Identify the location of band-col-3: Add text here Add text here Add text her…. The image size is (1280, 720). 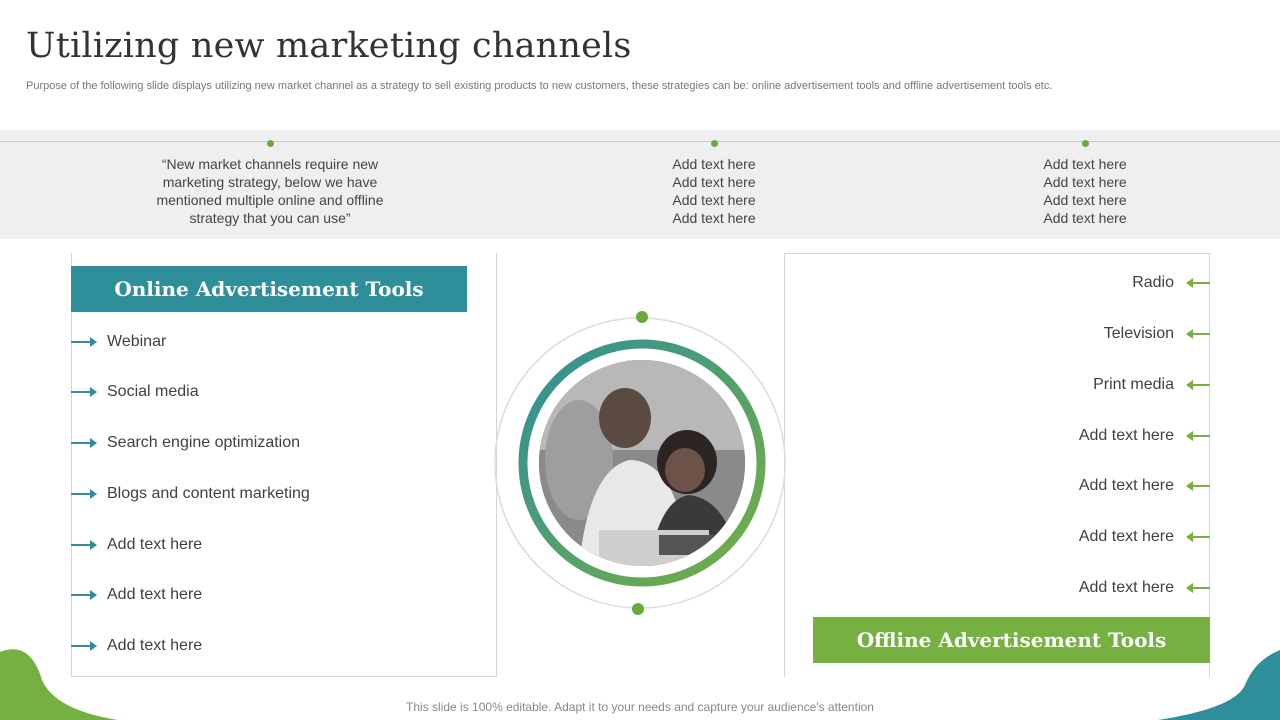
(1085, 191).